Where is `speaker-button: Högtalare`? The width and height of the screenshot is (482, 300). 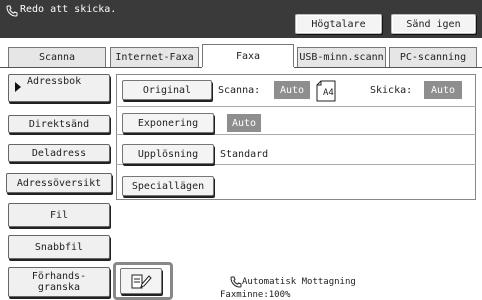 speaker-button: Högtalare is located at coordinates (338, 24).